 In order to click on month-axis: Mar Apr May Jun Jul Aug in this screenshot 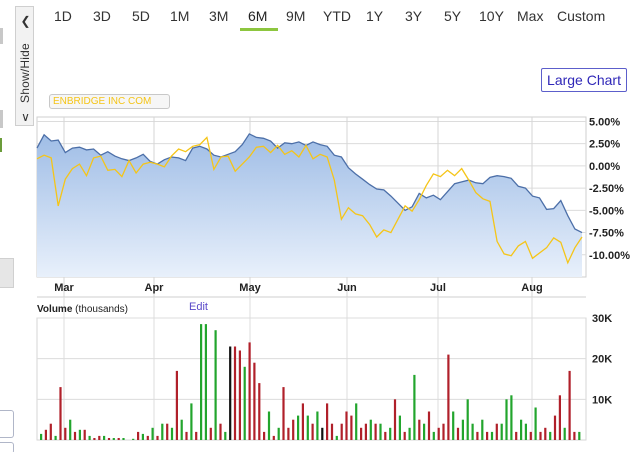, I will do `click(298, 288)`.